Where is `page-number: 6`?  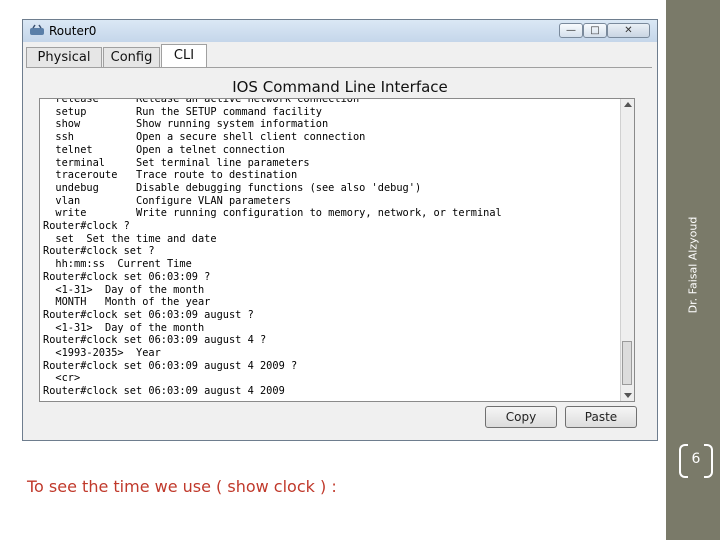
page-number: 6 is located at coordinates (696, 459).